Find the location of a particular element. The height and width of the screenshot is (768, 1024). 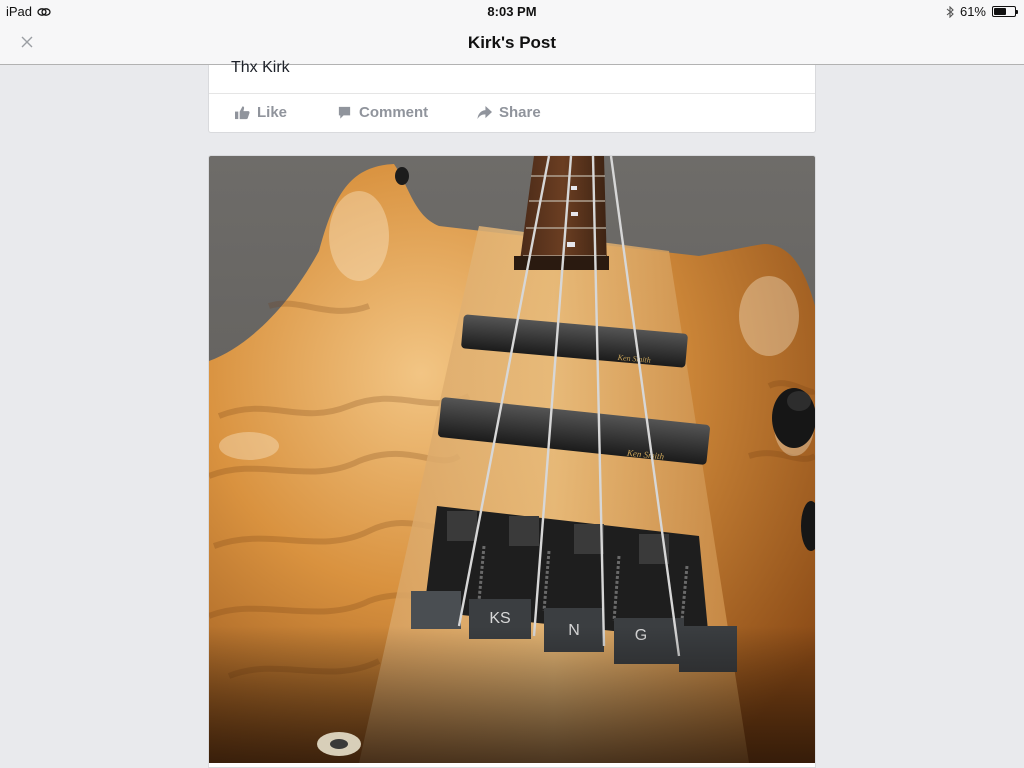

bridge-letter-ks: KS is located at coordinates (499, 618).